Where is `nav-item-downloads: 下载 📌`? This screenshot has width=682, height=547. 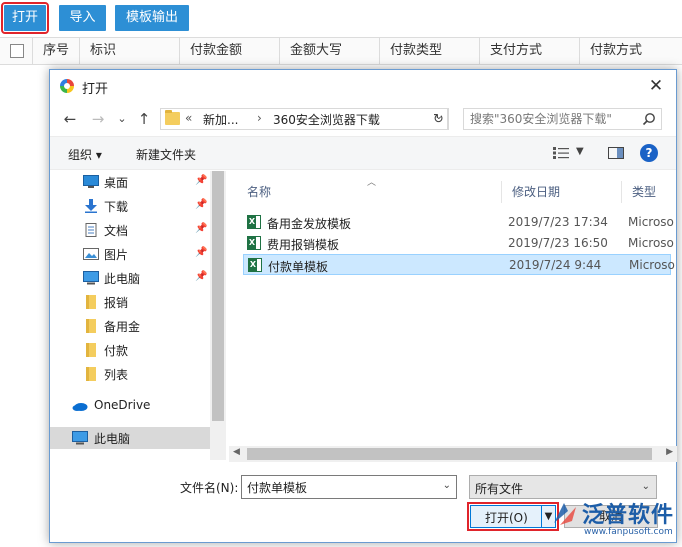
nav-item-downloads: 下载 📌 is located at coordinates (130, 206).